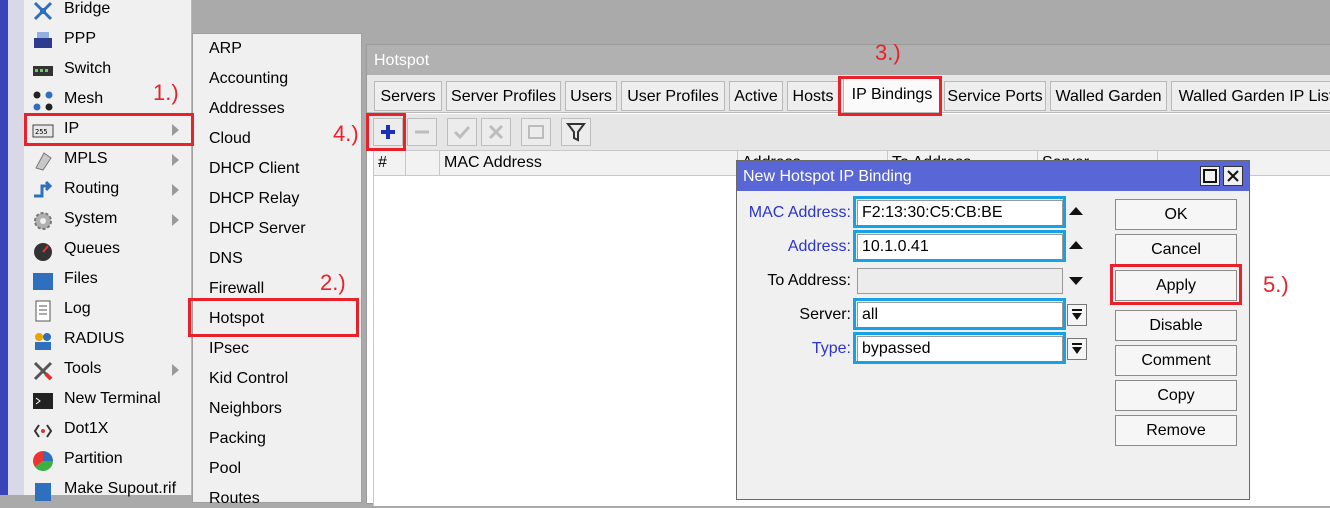 This screenshot has width=1330, height=508. I want to click on hotspot-toolbar, so click(848, 132).